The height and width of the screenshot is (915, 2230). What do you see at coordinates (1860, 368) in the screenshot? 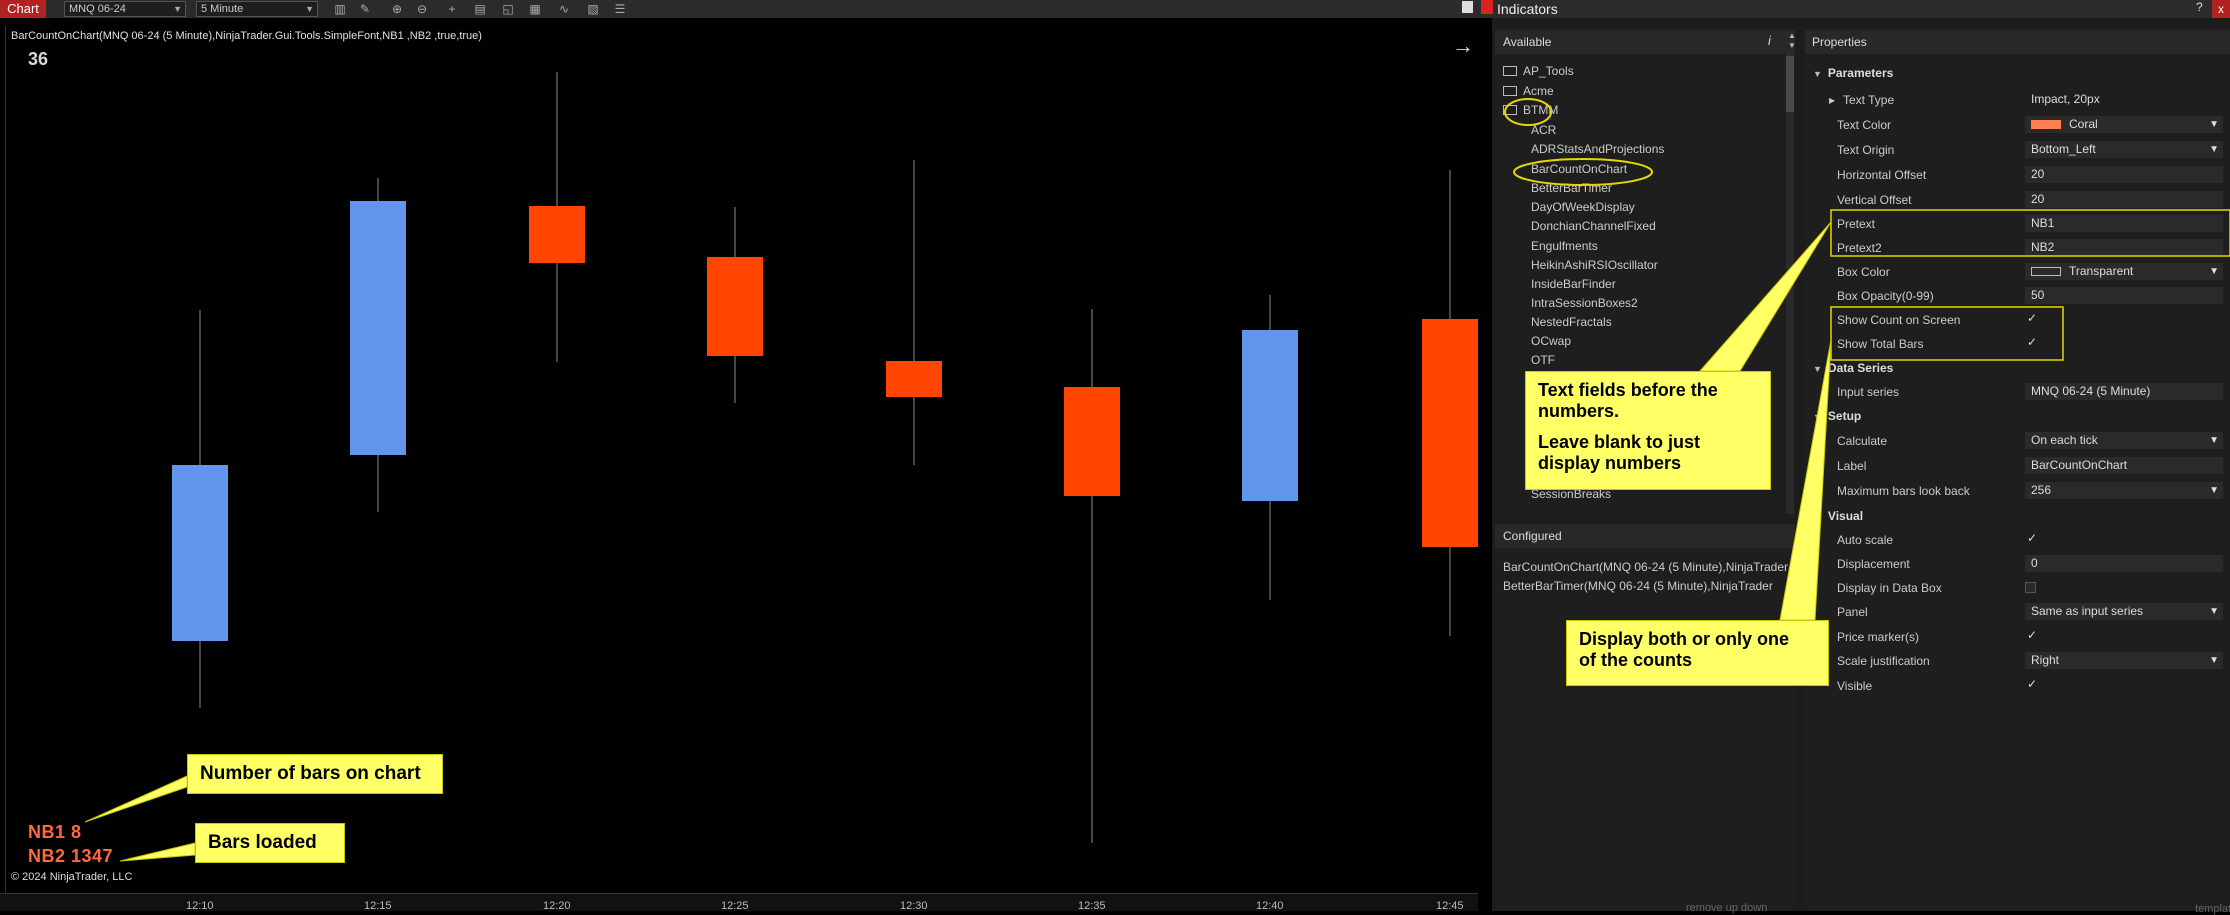
I see `category-label: Data Series` at bounding box center [1860, 368].